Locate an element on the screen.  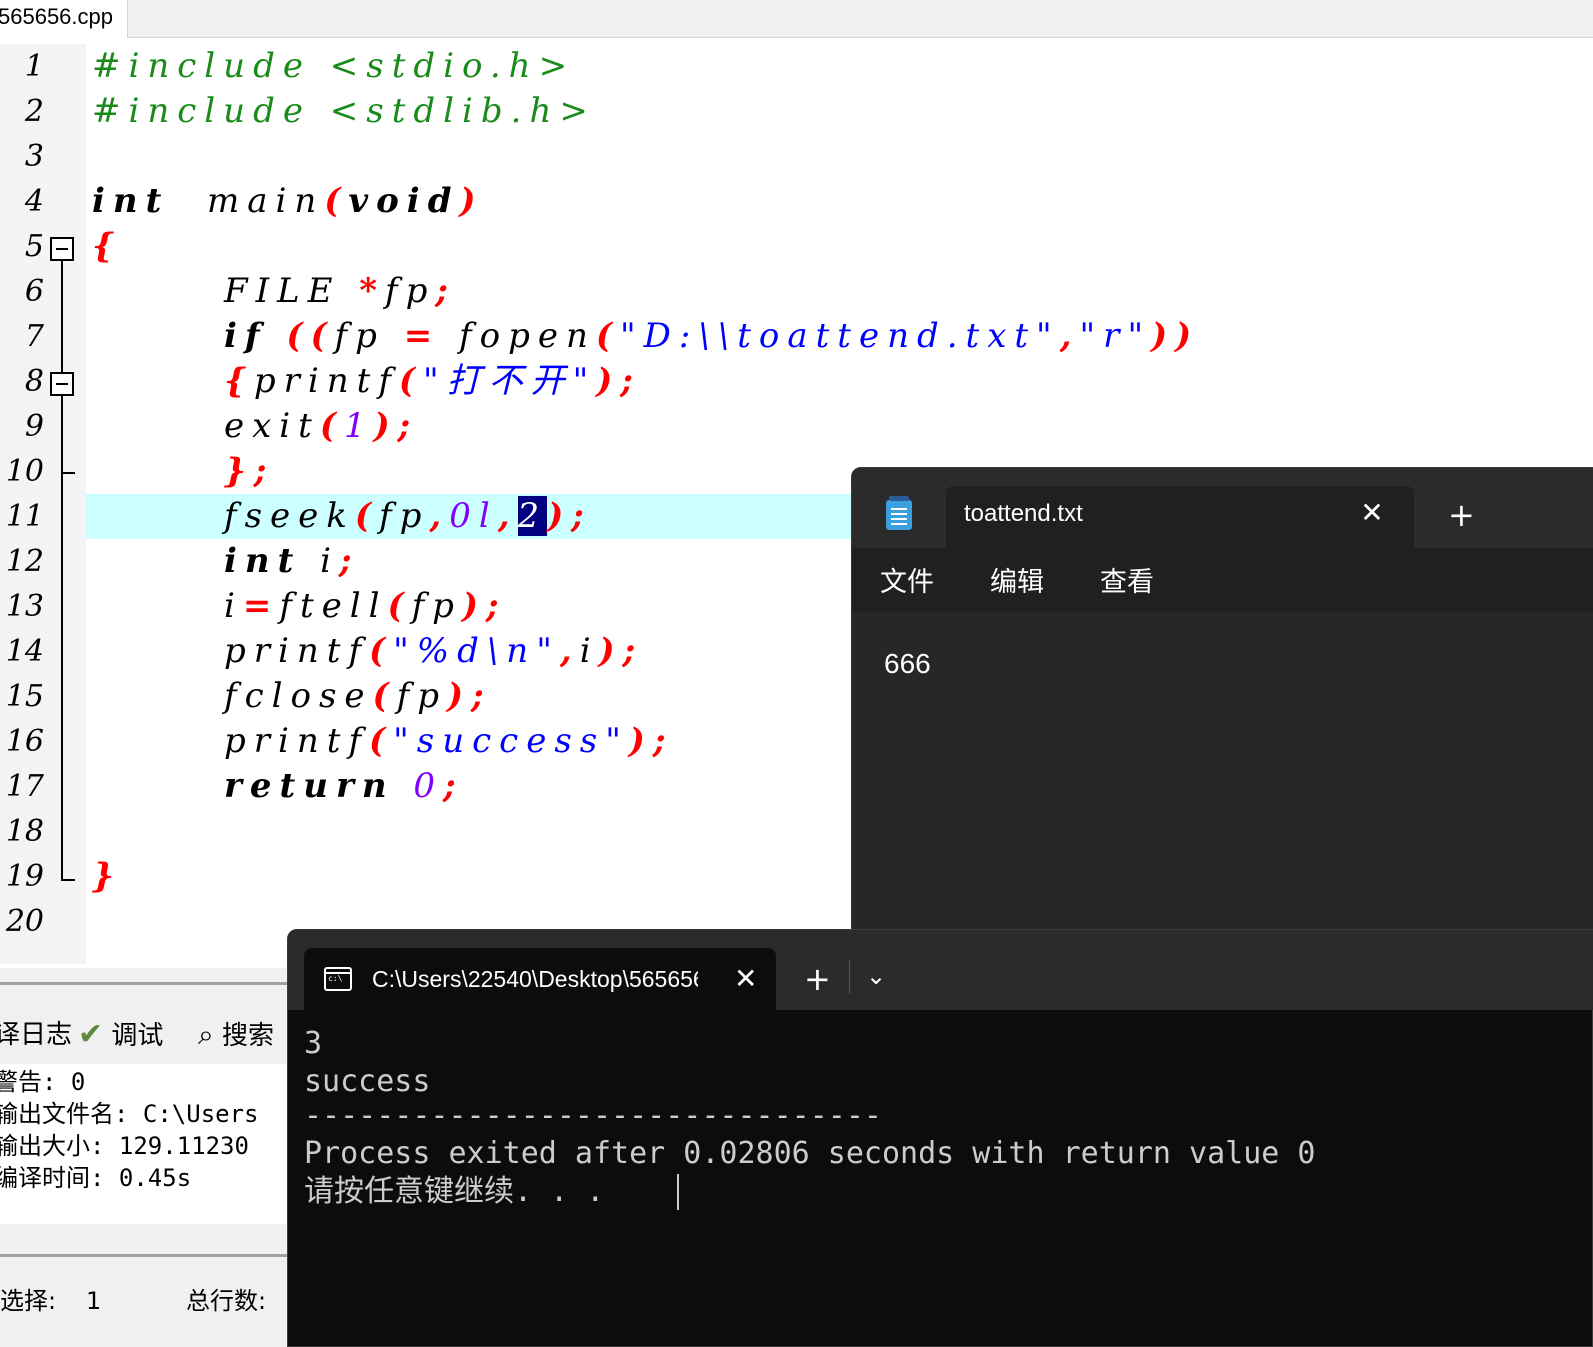
notepad-tab-title: toattend.txt is located at coordinates (1023, 513).